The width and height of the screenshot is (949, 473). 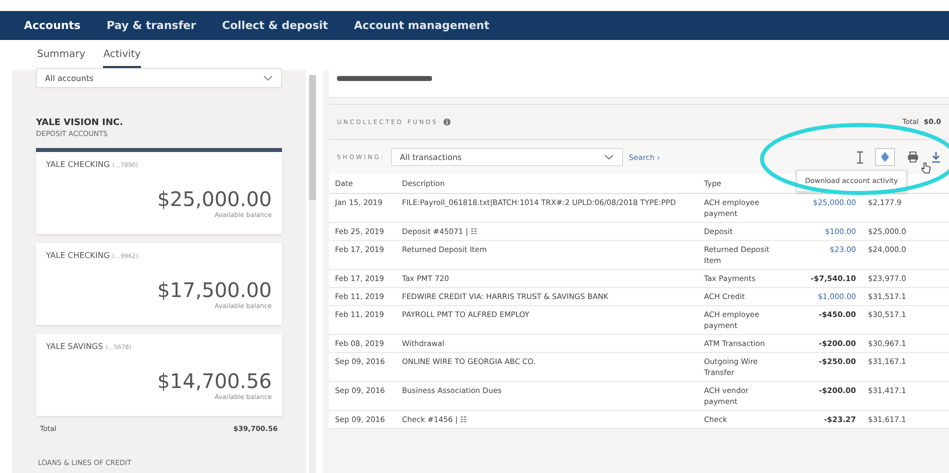 What do you see at coordinates (214, 199) in the screenshot?
I see `account-balance: $25,000.00` at bounding box center [214, 199].